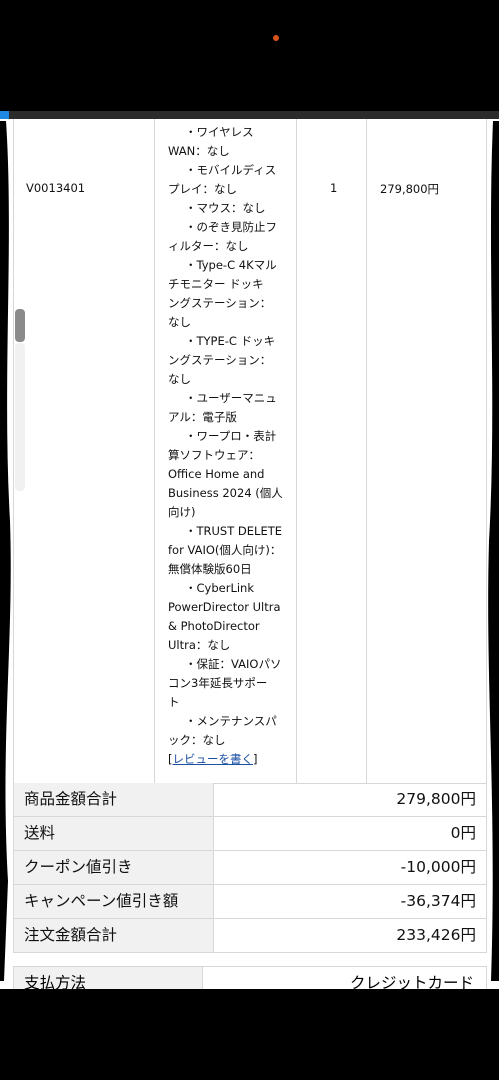 The width and height of the screenshot is (499, 1080). What do you see at coordinates (230, 341) in the screenshot?
I see `spec-line: ・TYPE-C ドッキ` at bounding box center [230, 341].